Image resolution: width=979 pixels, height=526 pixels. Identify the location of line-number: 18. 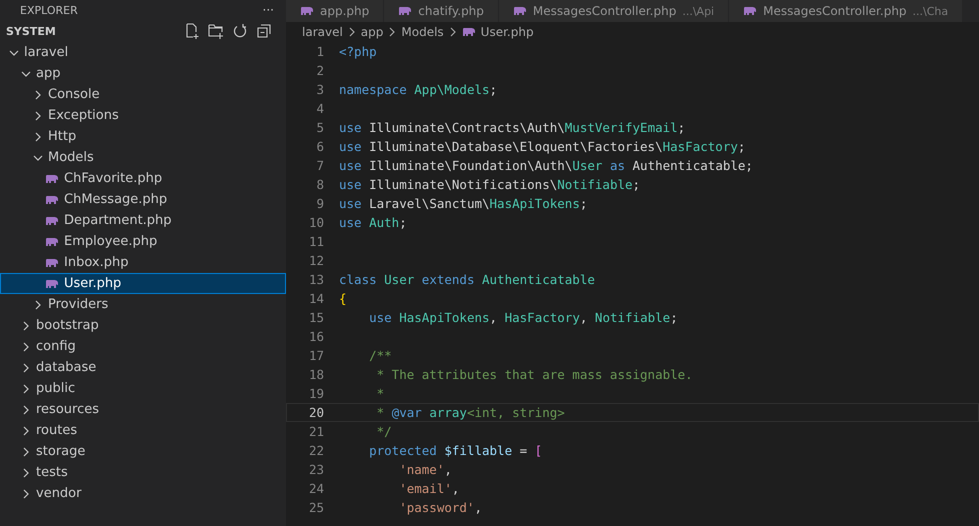
(316, 374).